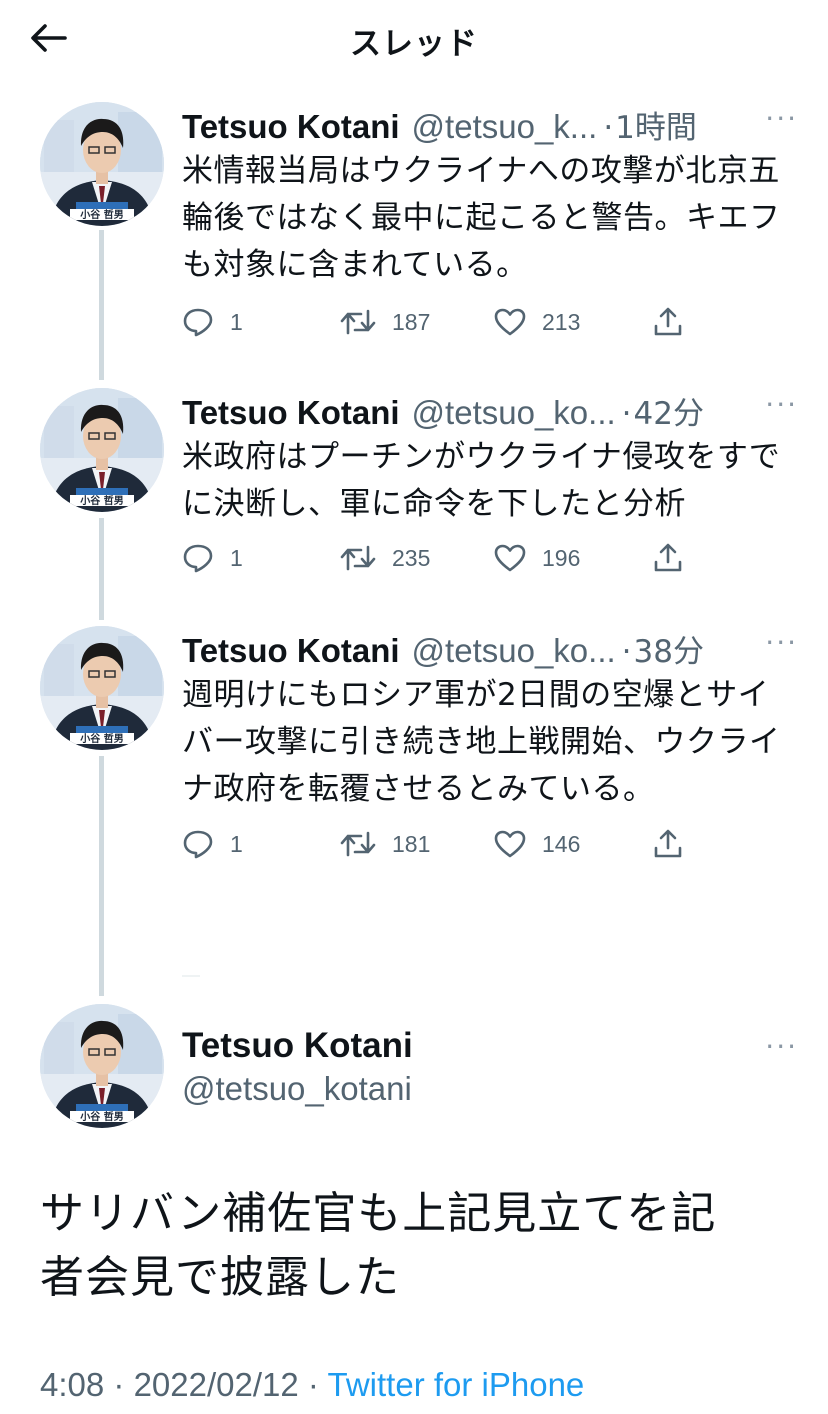 The width and height of the screenshot is (828, 1414). I want to click on page-title: スレッド, so click(414, 44).